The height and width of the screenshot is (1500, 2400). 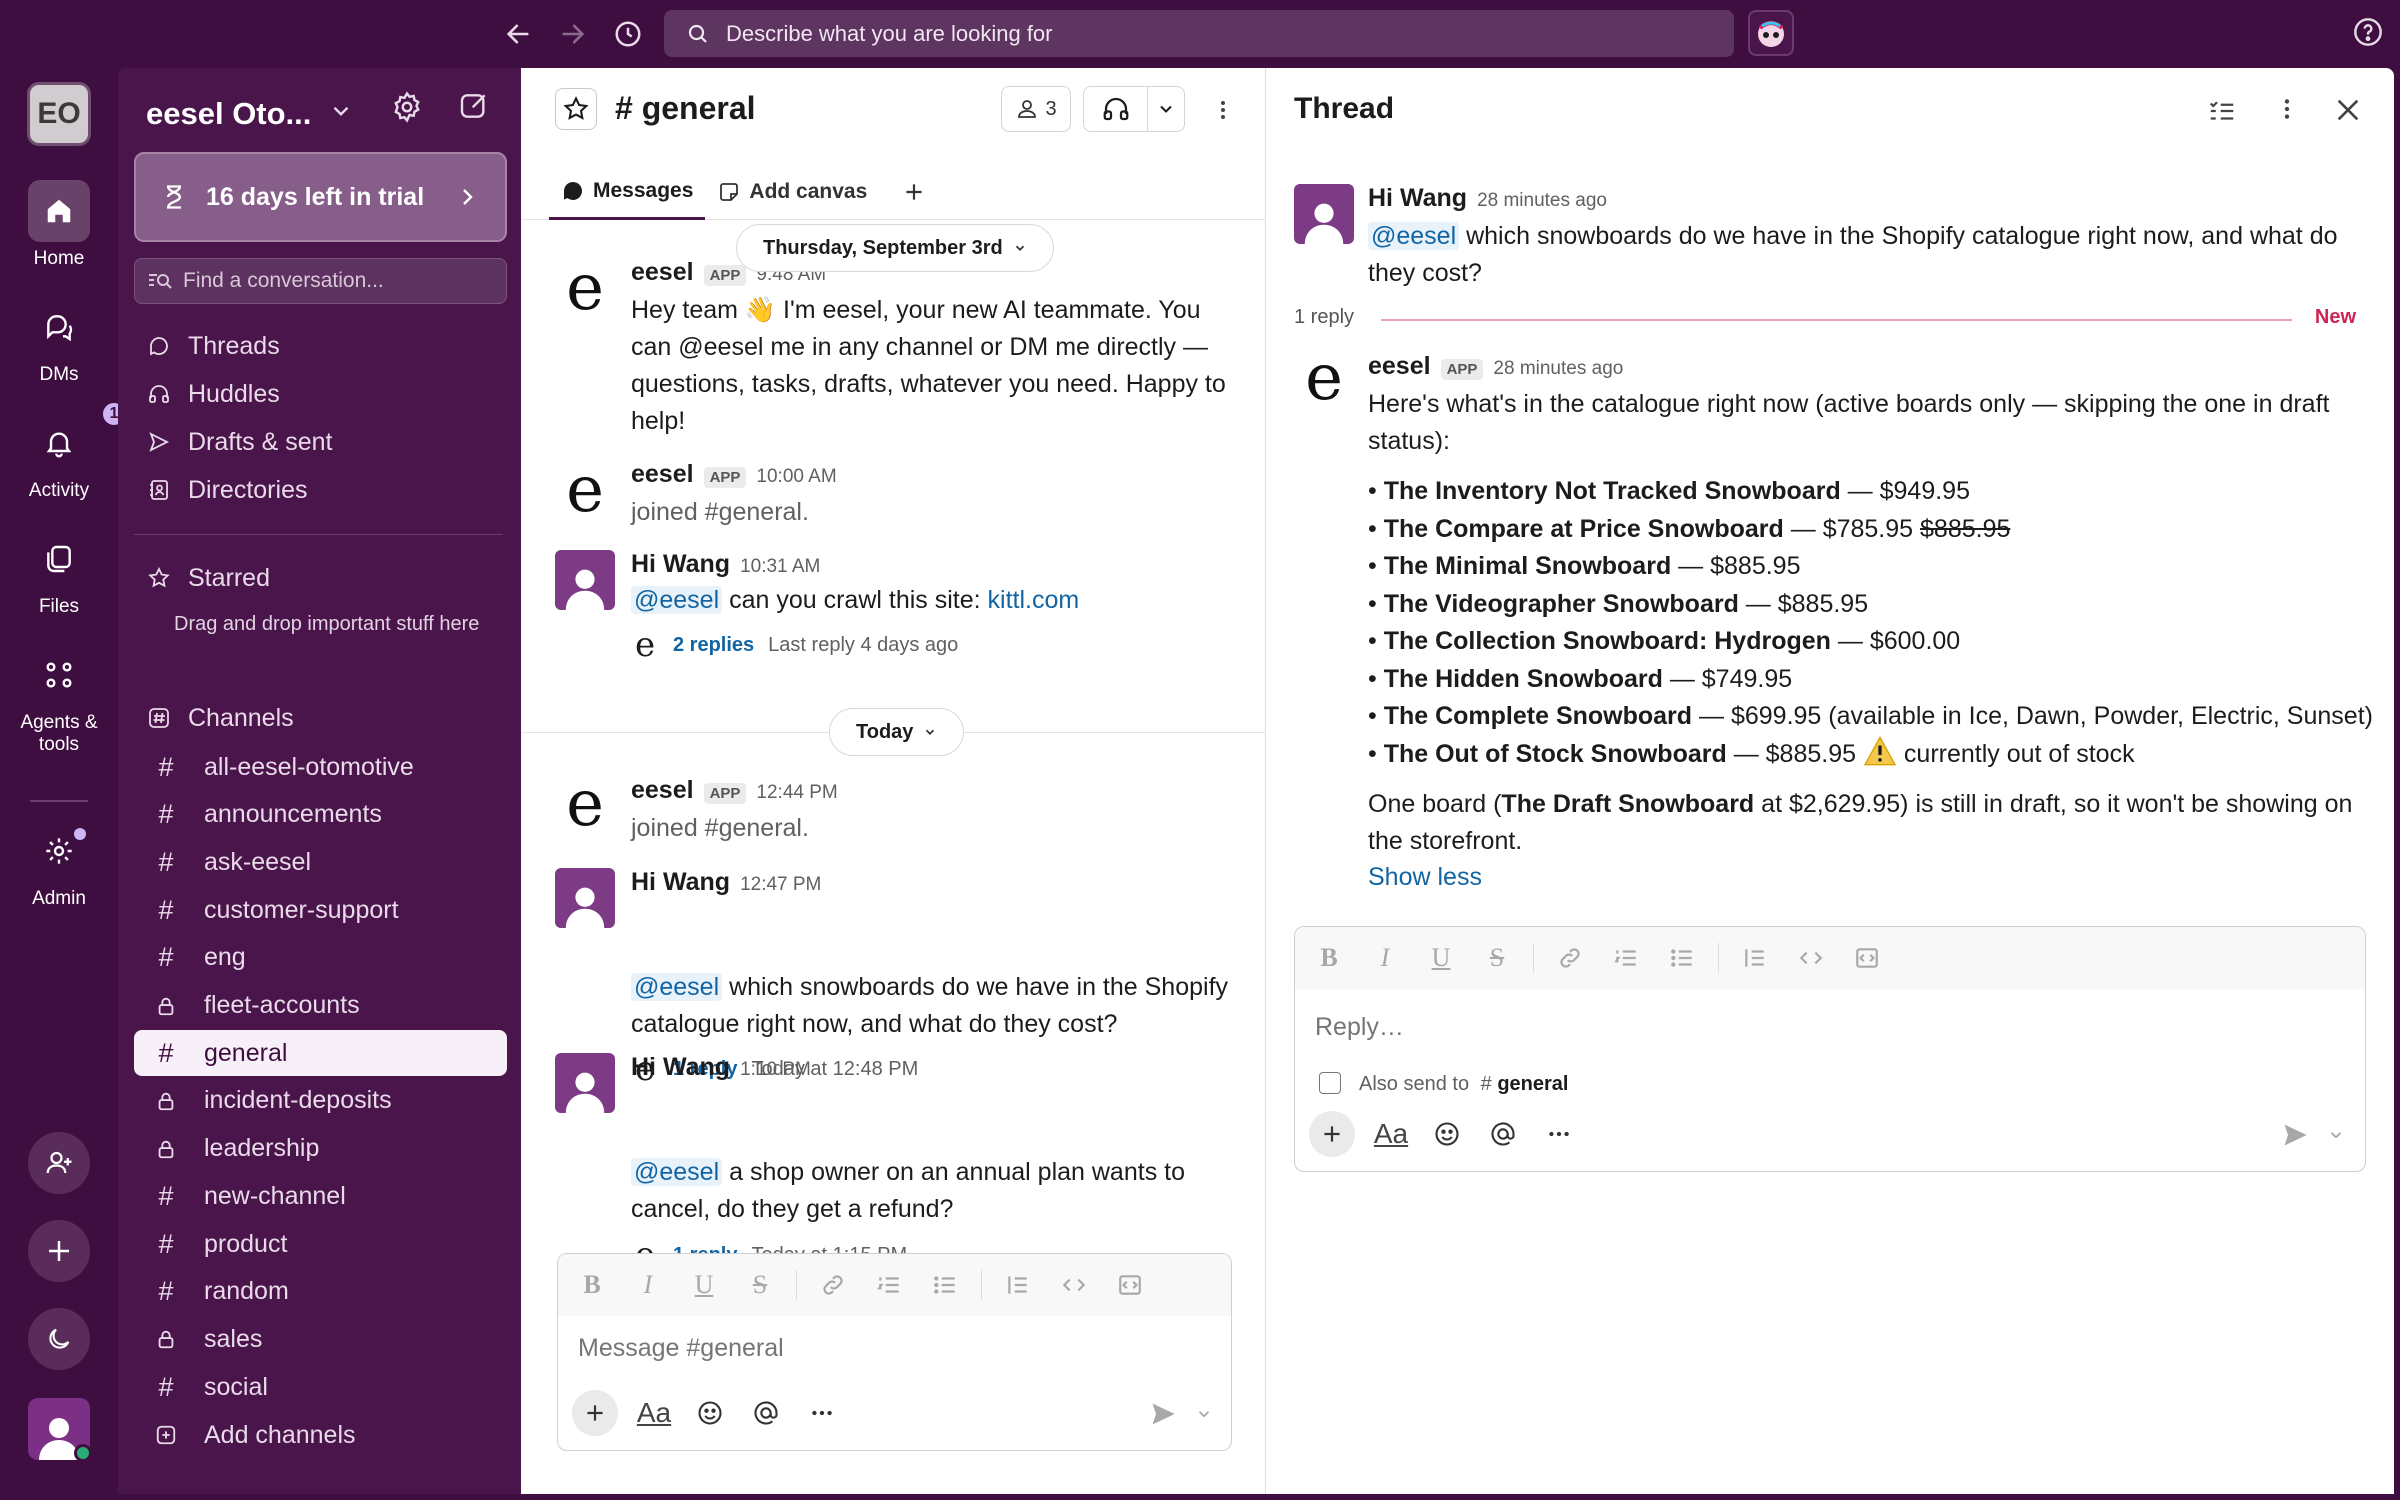 I want to click on composer-input: Message #general, so click(x=681, y=1348).